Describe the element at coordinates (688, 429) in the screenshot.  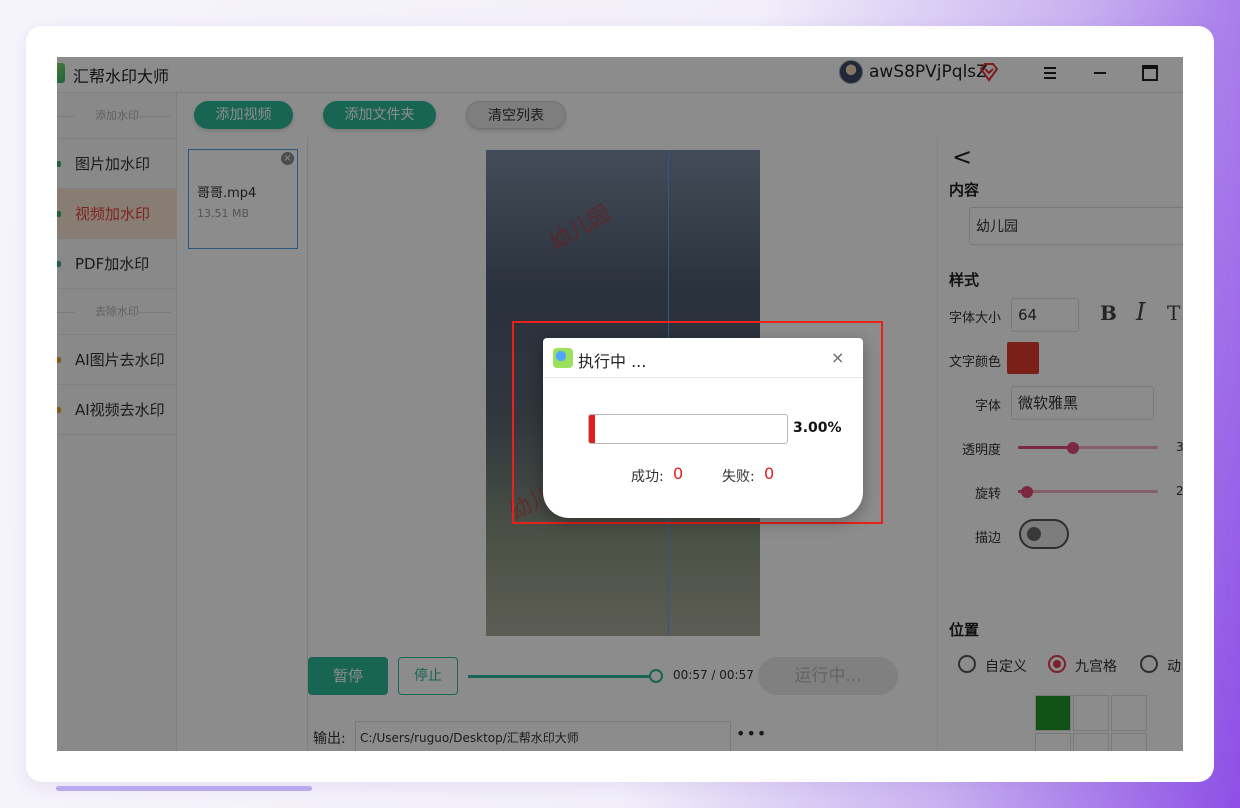
I see `progress-bar` at that location.